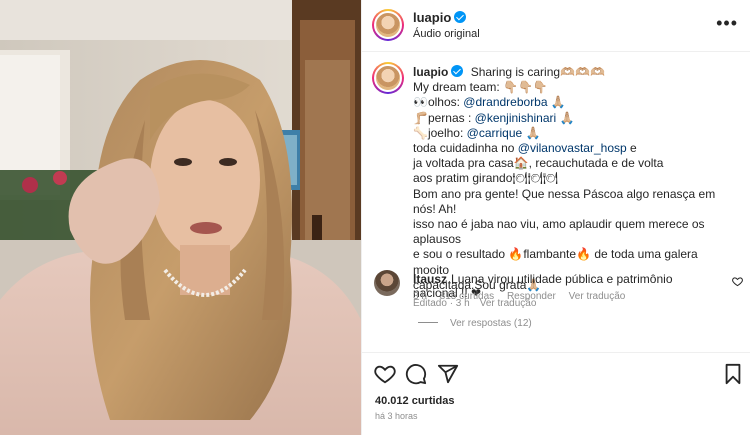  Describe the element at coordinates (505, 102) in the screenshot. I see `mention-link: @drandreborba` at that location.